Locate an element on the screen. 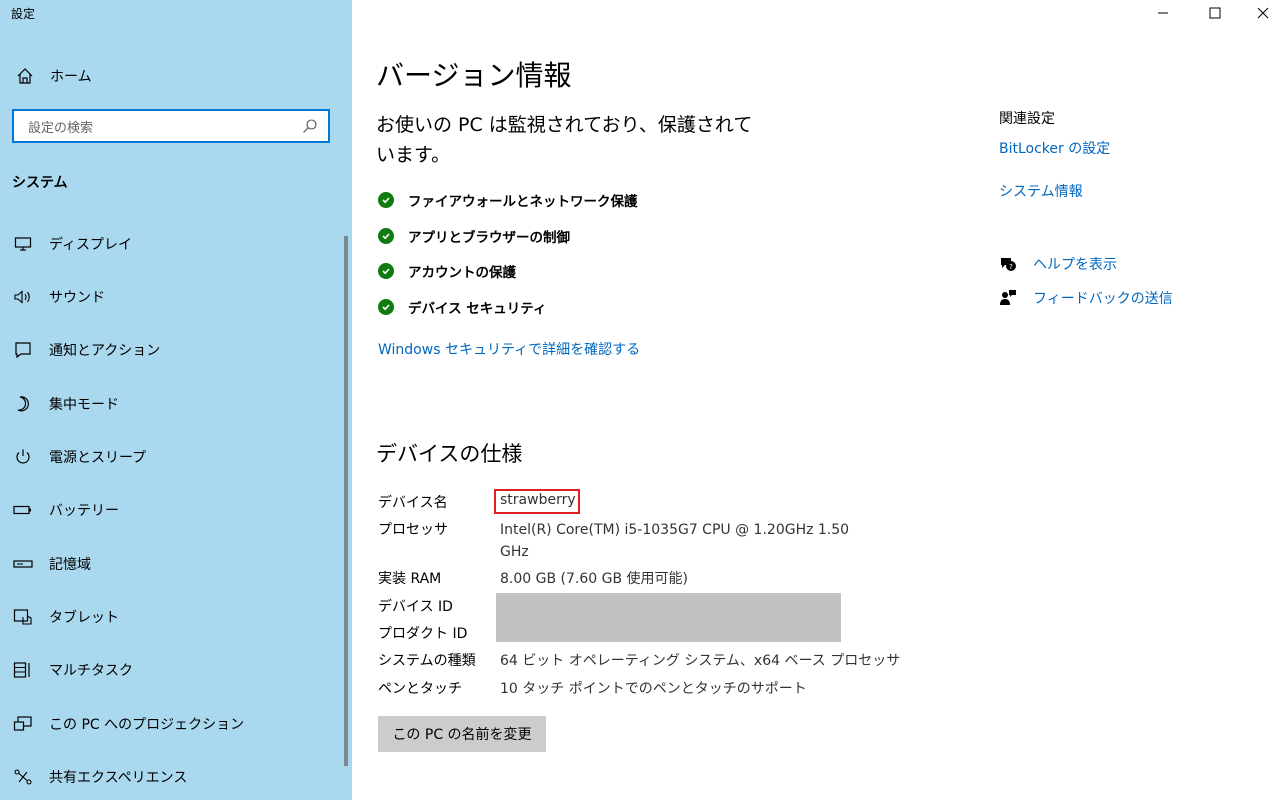 This screenshot has height=800, width=1286. sidebar-item-label: タブレット is located at coordinates (84, 618).